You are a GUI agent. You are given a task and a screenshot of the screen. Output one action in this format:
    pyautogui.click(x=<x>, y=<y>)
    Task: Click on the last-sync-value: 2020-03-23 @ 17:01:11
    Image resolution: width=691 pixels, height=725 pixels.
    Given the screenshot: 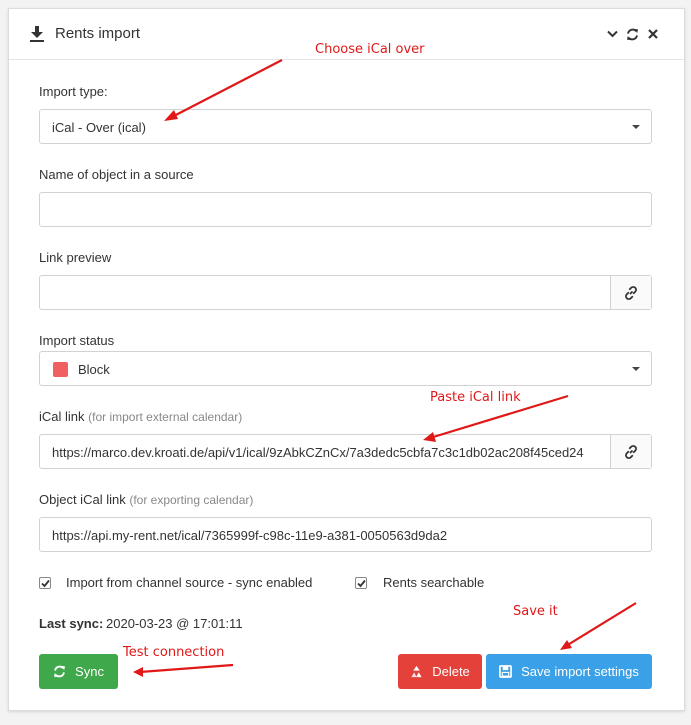 What is the action you would take?
    pyautogui.click(x=174, y=623)
    